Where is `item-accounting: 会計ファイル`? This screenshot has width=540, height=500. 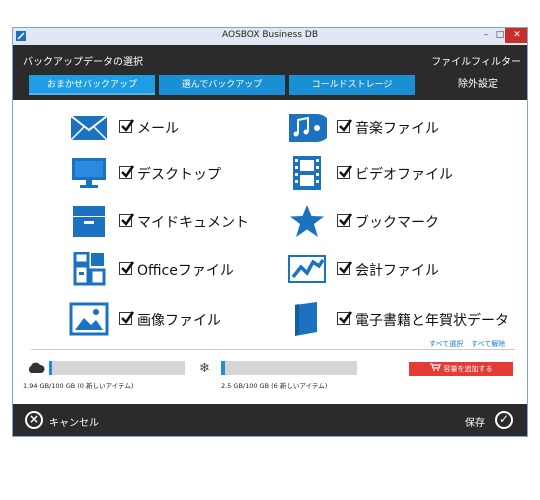 item-accounting: 会計ファイル is located at coordinates (402, 269).